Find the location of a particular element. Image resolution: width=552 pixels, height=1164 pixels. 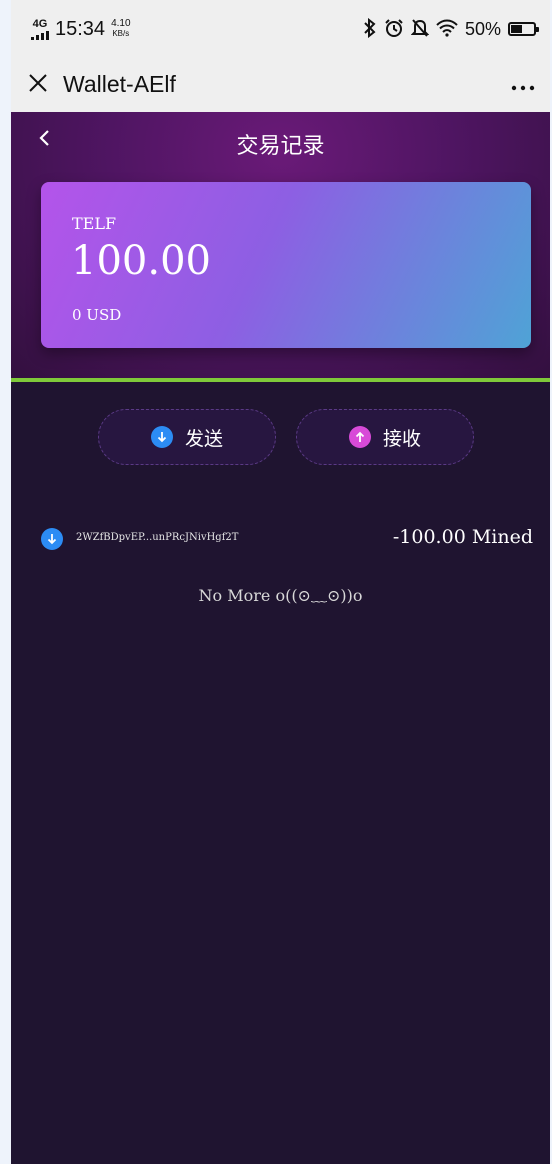

send-button: 发送 is located at coordinates (187, 437).